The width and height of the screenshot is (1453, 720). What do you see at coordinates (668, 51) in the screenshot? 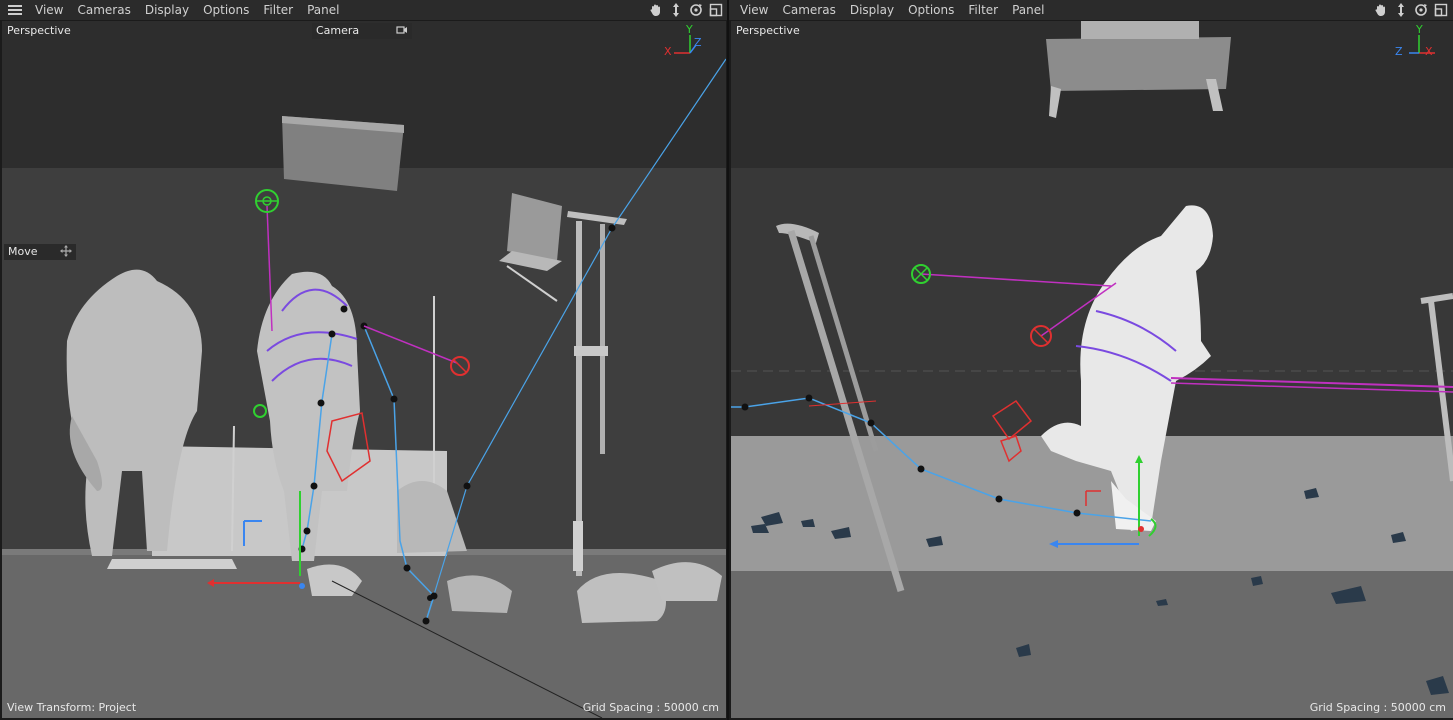
I see `left-axis-x: X` at bounding box center [668, 51].